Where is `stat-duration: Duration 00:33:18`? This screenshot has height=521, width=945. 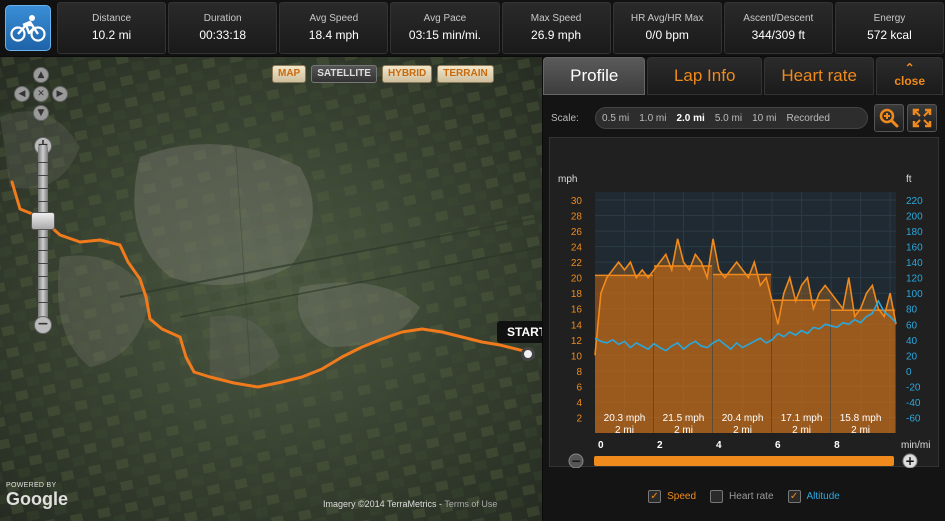 stat-duration: Duration 00:33:18 is located at coordinates (223, 28).